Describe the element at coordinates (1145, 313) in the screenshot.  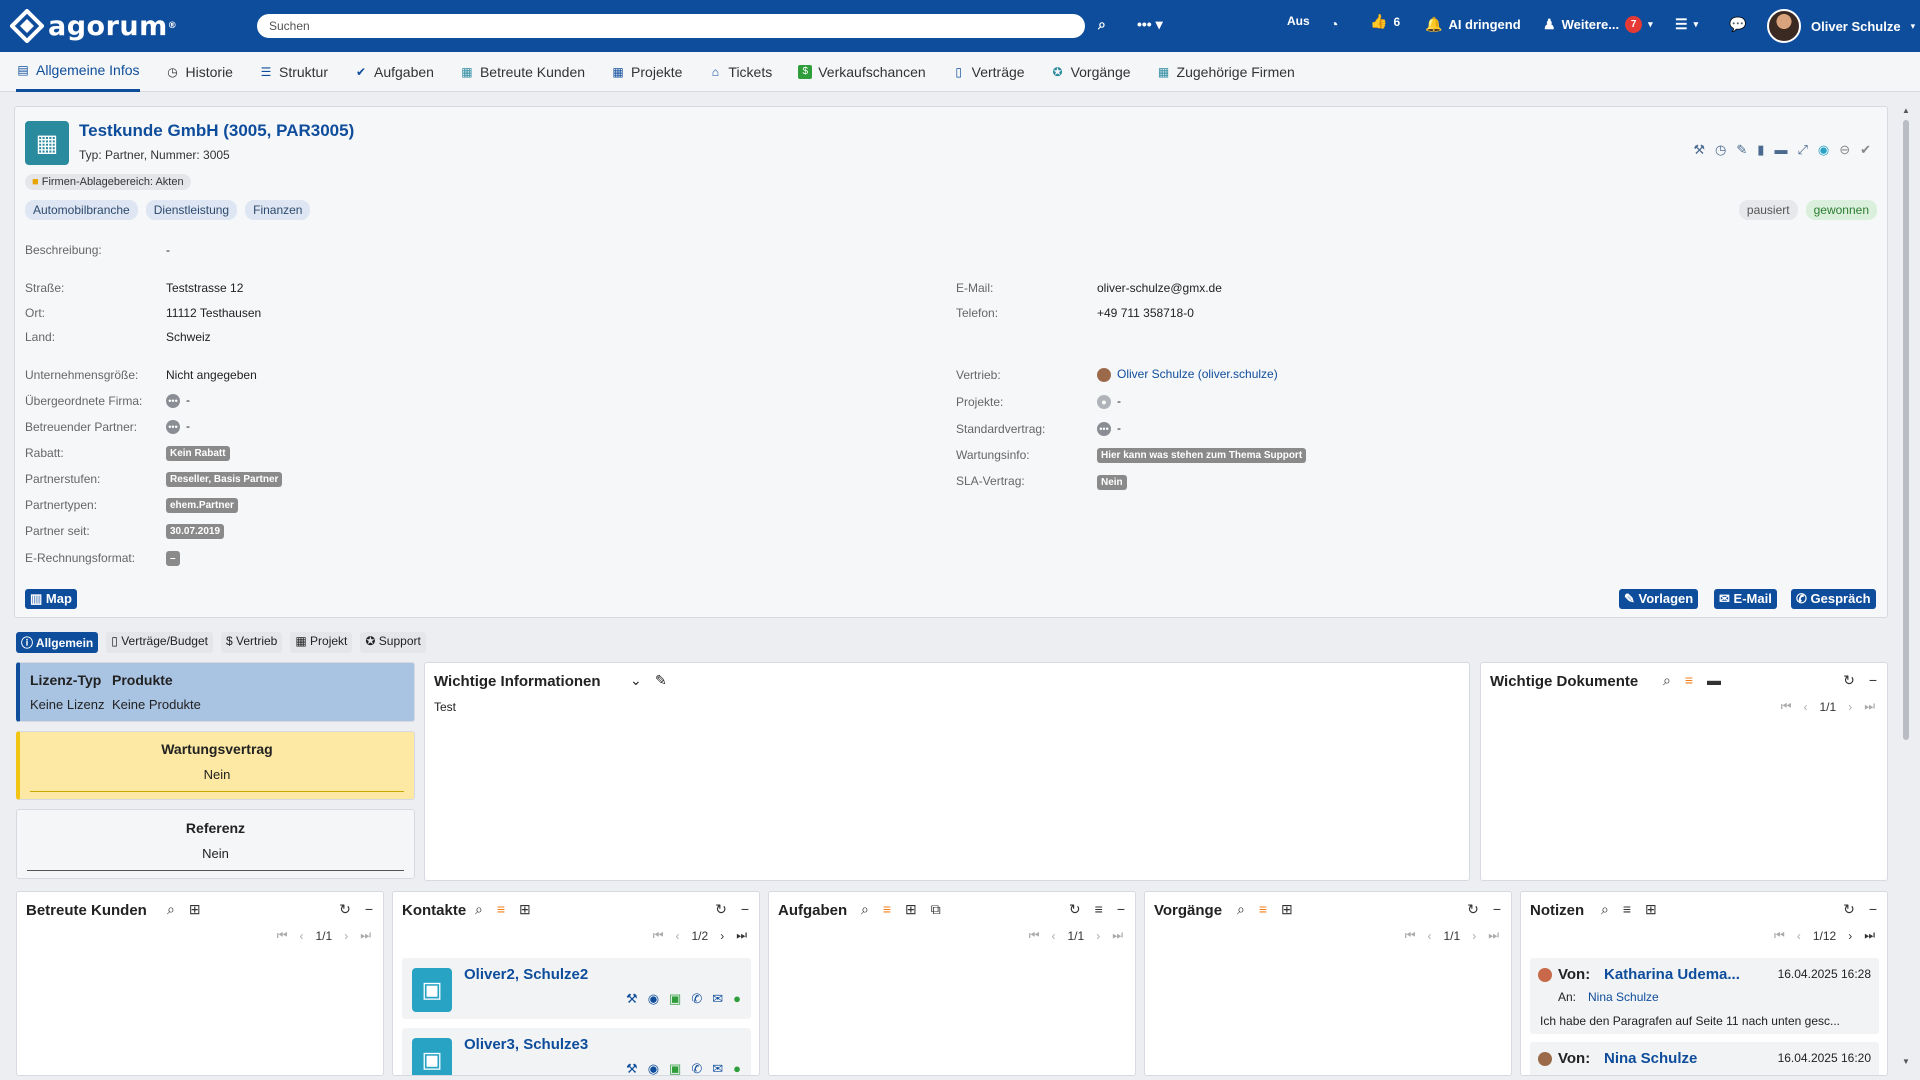
I see `telefon-value: +49 711 358718-0` at that location.